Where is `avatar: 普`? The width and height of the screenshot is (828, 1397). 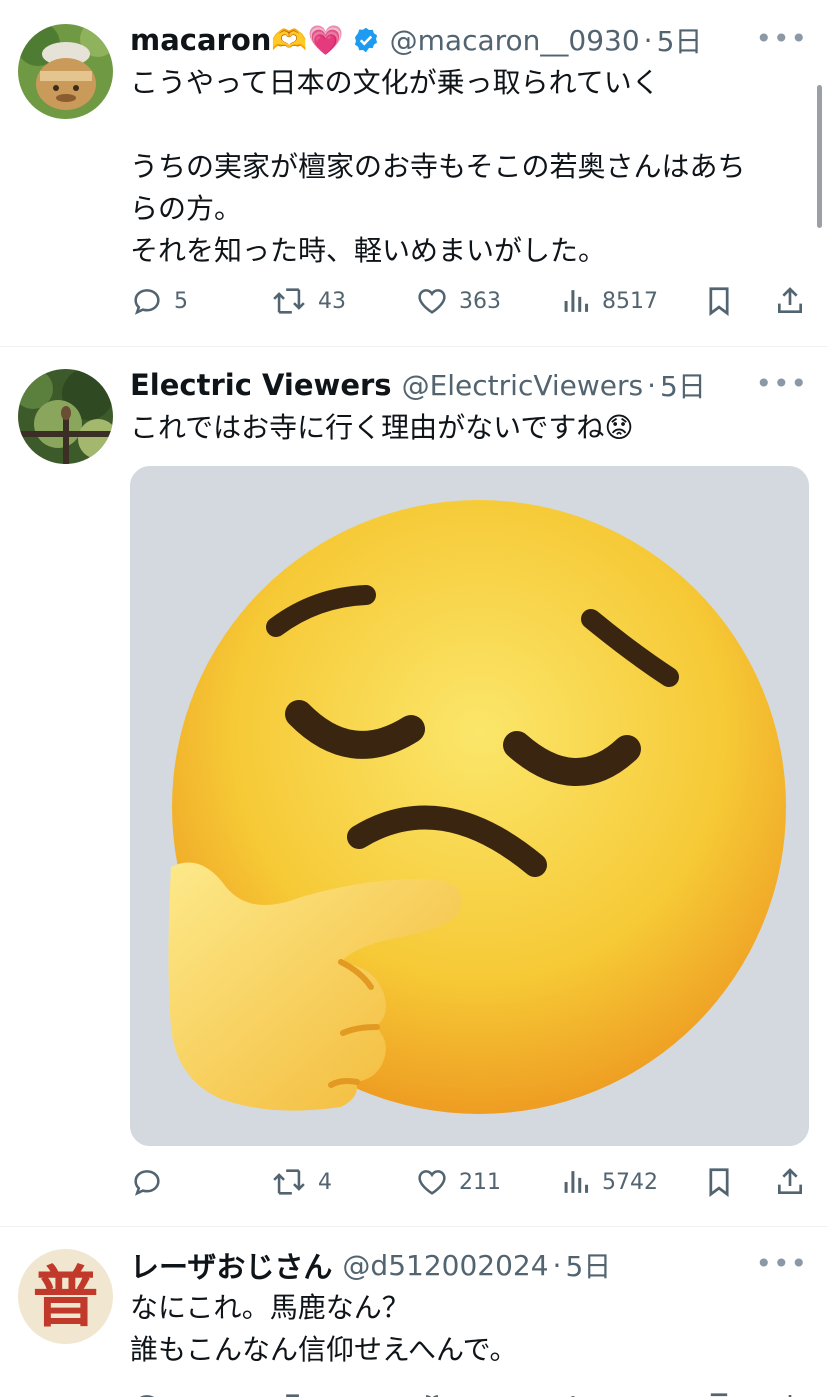 avatar: 普 is located at coordinates (65, 1296).